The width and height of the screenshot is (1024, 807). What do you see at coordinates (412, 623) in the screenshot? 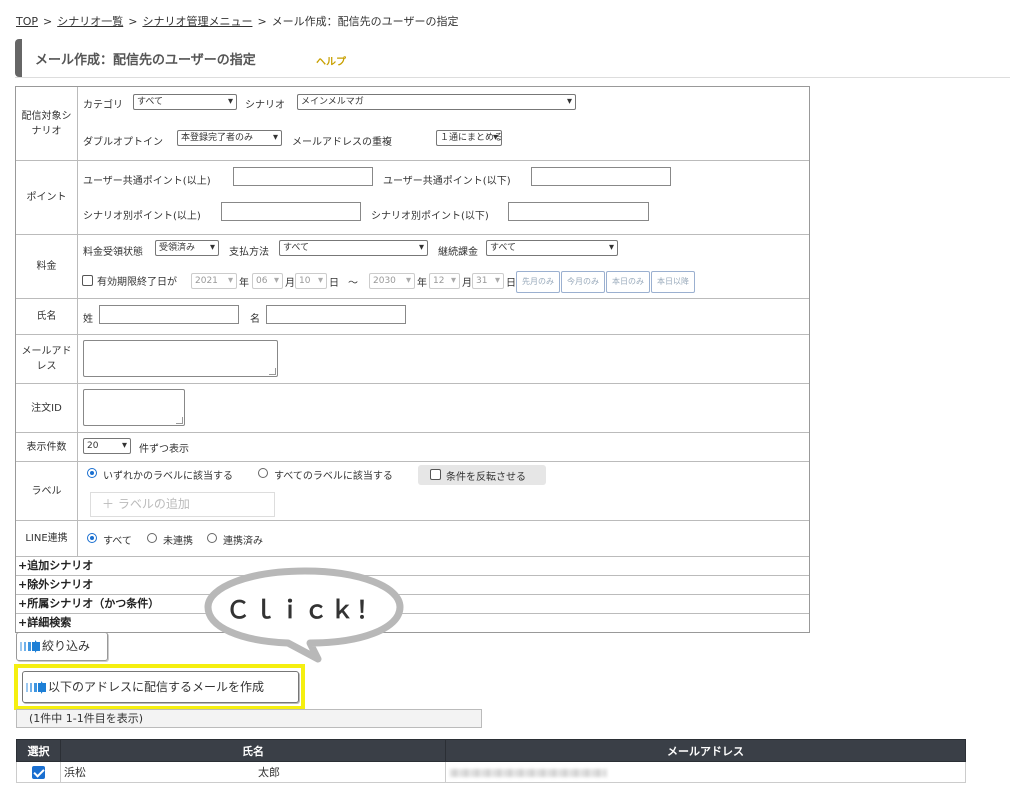
I see `advanced-search-toggle: +詳細検索` at bounding box center [412, 623].